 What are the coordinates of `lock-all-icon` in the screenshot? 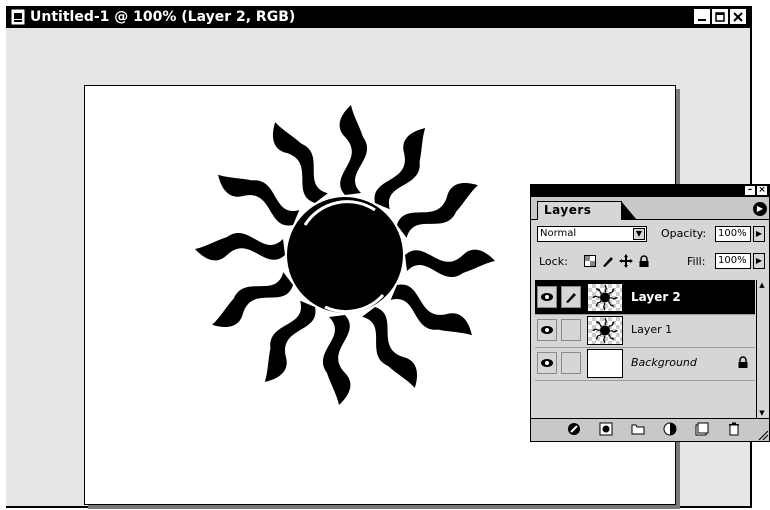 It's located at (644, 261).